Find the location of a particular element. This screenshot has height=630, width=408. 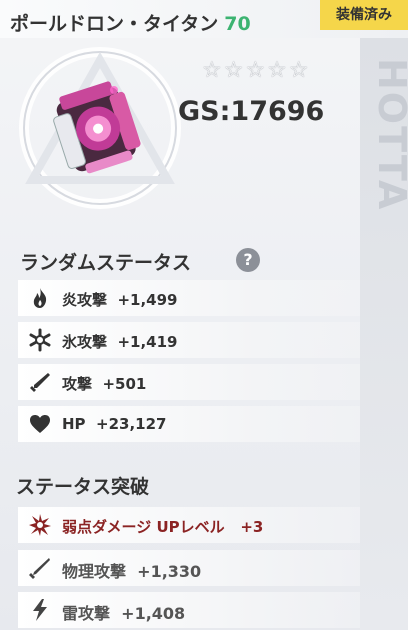

item-level: 70 is located at coordinates (237, 24).